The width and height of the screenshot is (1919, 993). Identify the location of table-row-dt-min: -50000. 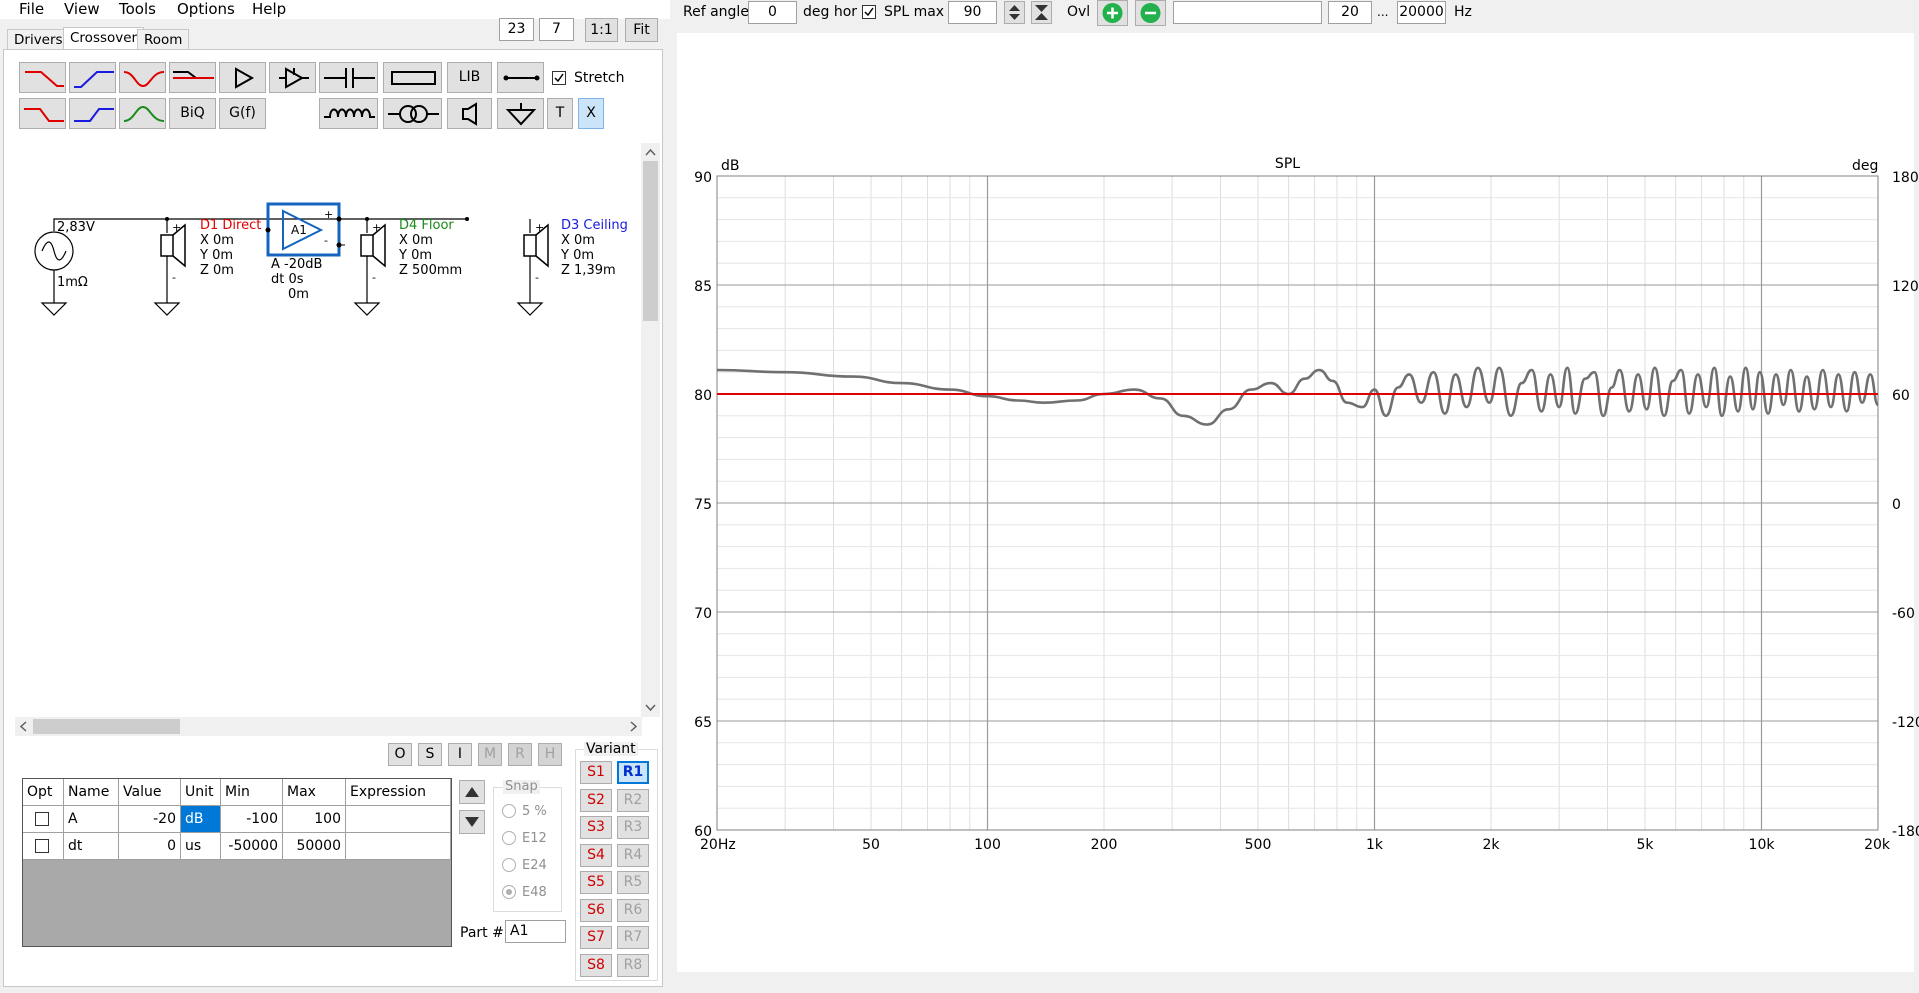
(252, 846).